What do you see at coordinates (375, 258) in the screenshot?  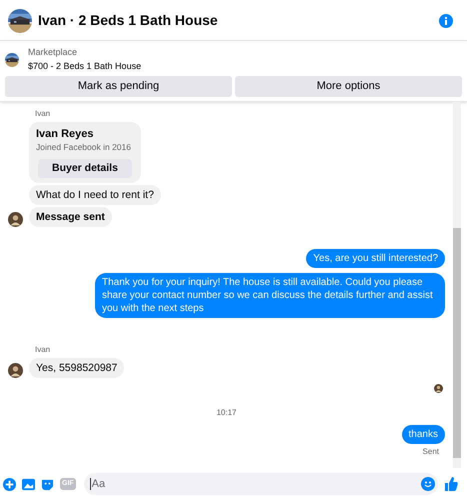 I see `outgoing-message: Yes, are you still interested?` at bounding box center [375, 258].